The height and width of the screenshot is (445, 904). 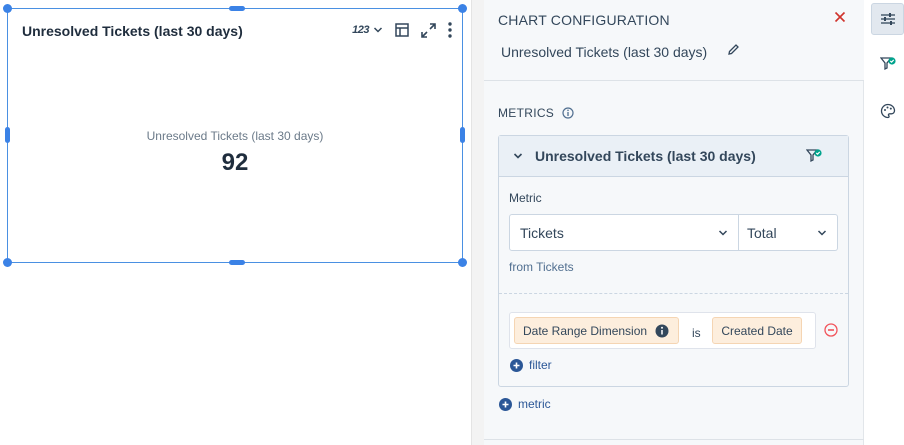 I want to click on right-icon-rail, so click(x=884, y=222).